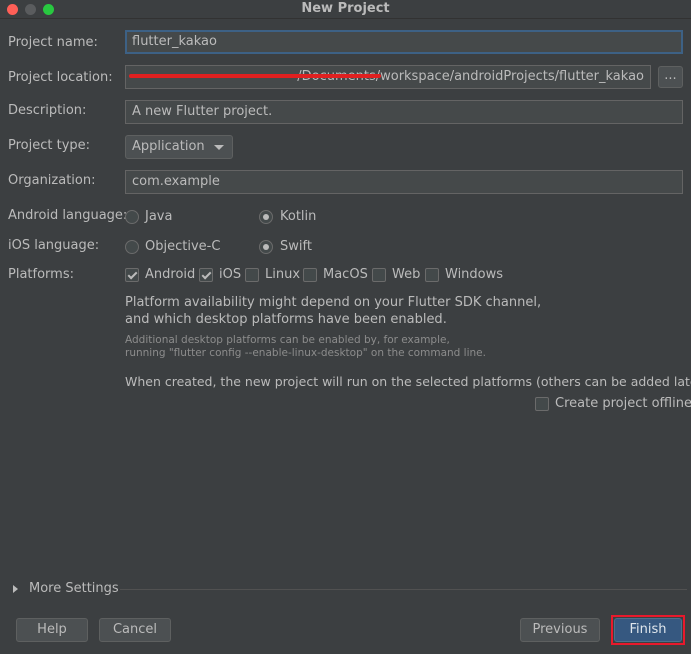  Describe the element at coordinates (404, 42) in the screenshot. I see `project-name-input: flutter_kakao` at that location.